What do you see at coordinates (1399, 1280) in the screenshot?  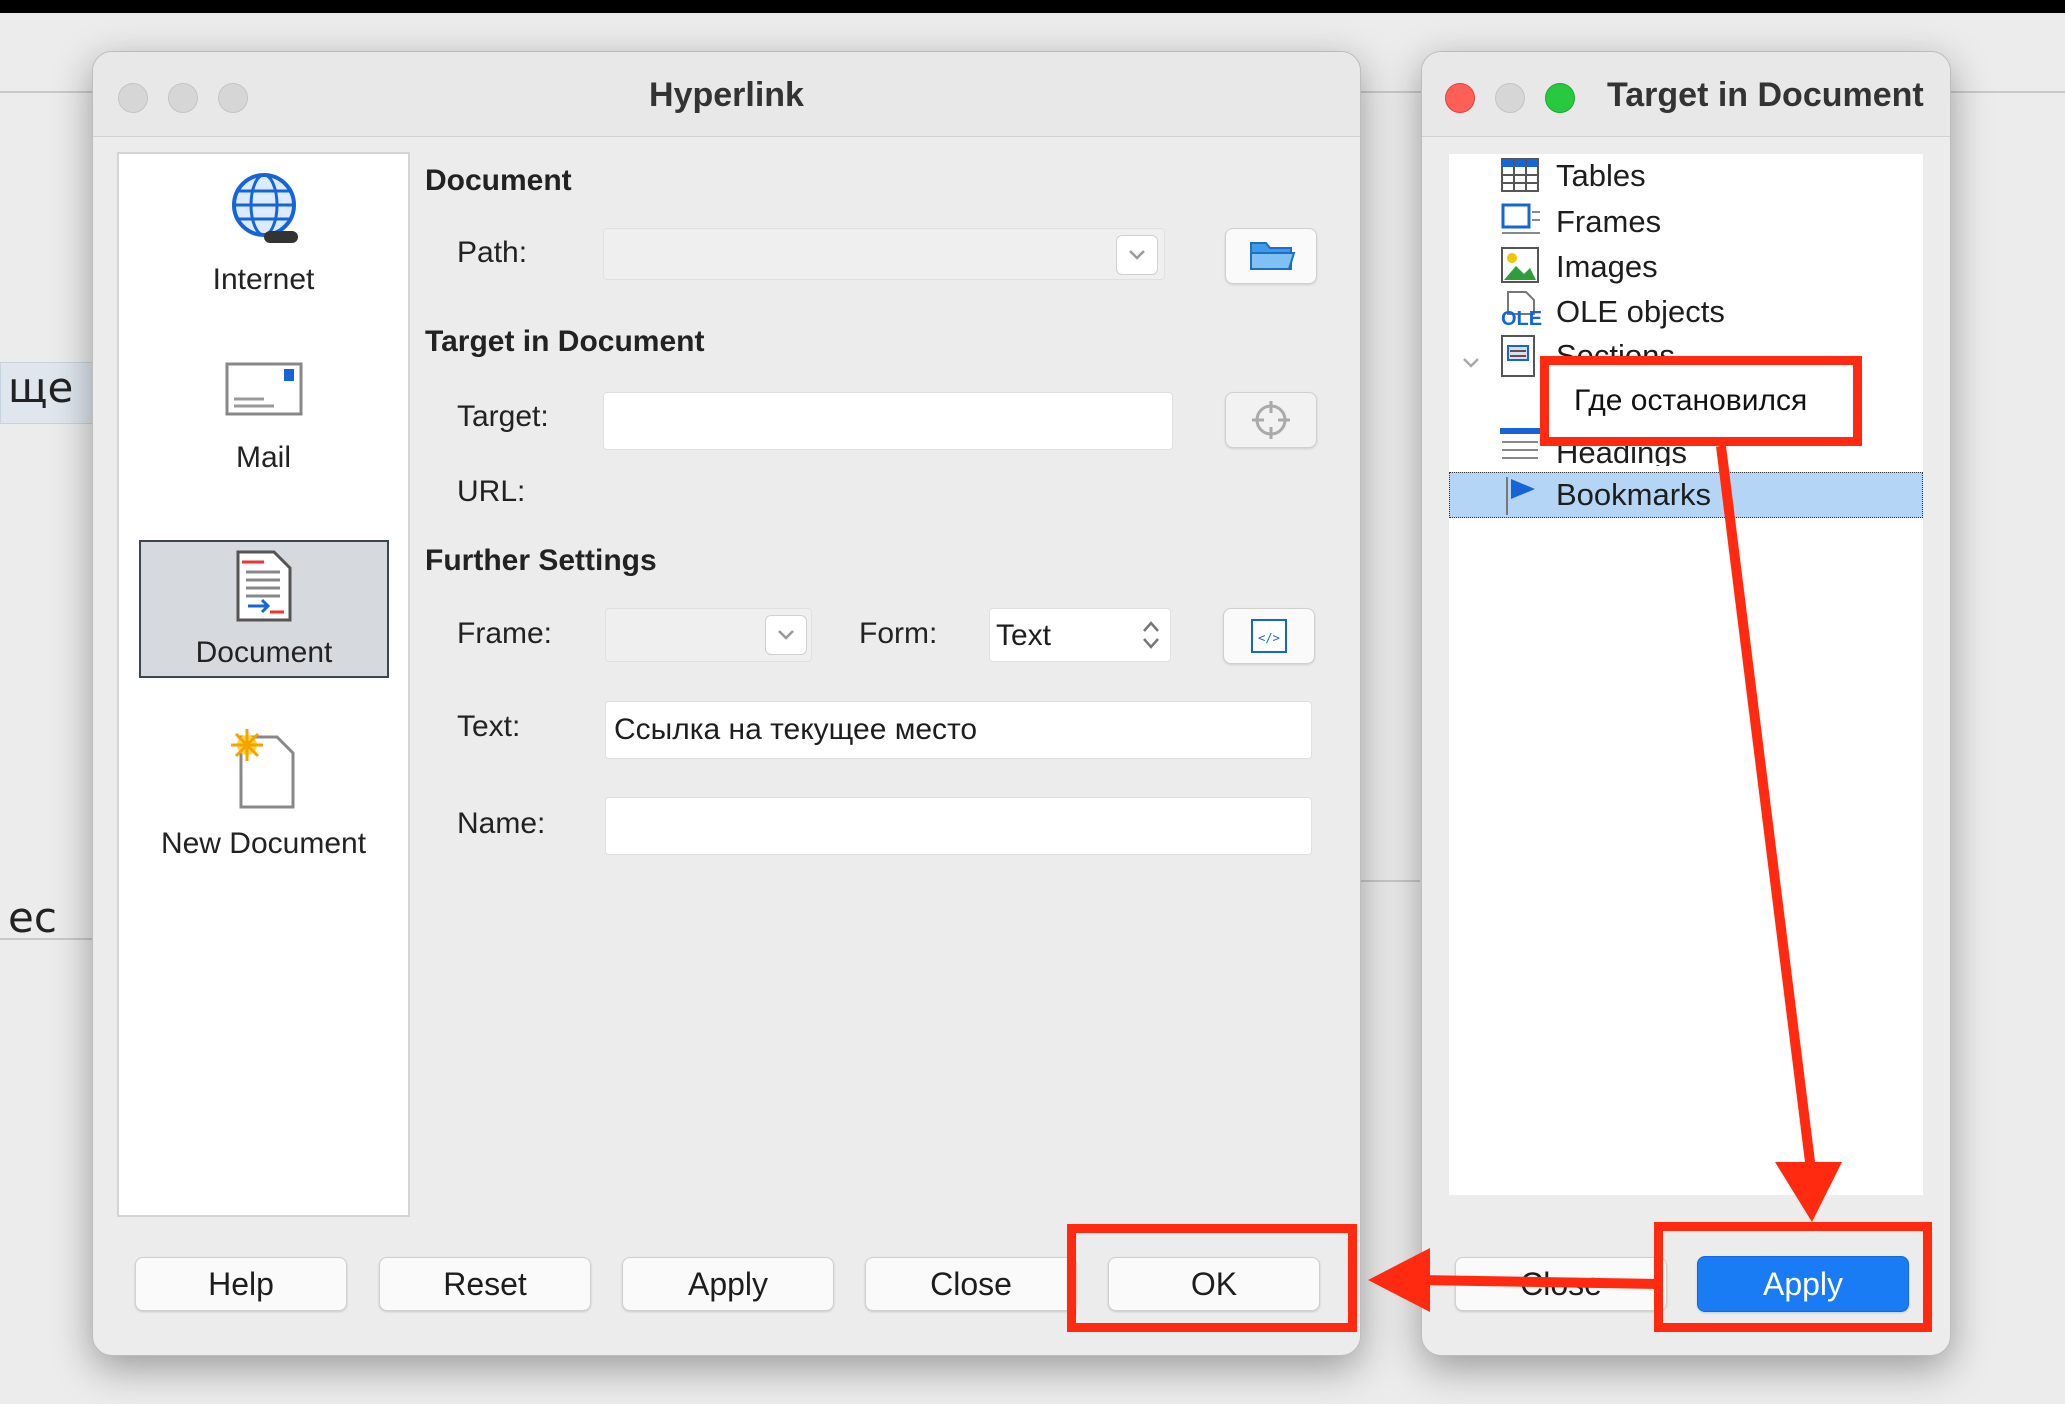 I see `arrow-head-left` at bounding box center [1399, 1280].